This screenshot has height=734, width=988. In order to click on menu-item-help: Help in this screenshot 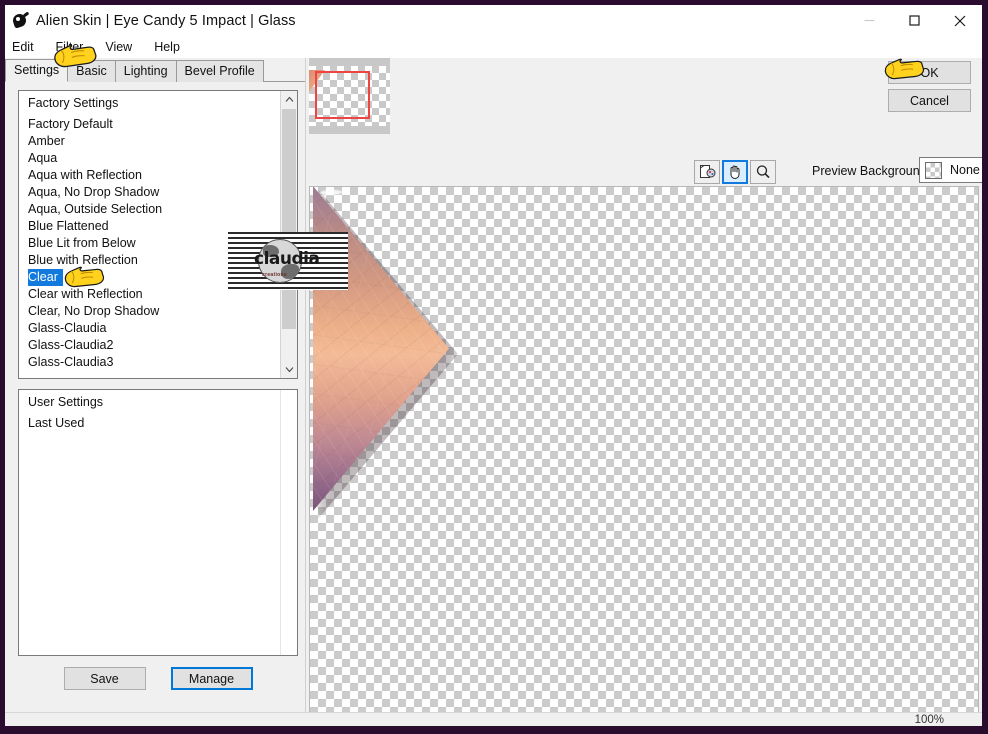, I will do `click(172, 47)`.